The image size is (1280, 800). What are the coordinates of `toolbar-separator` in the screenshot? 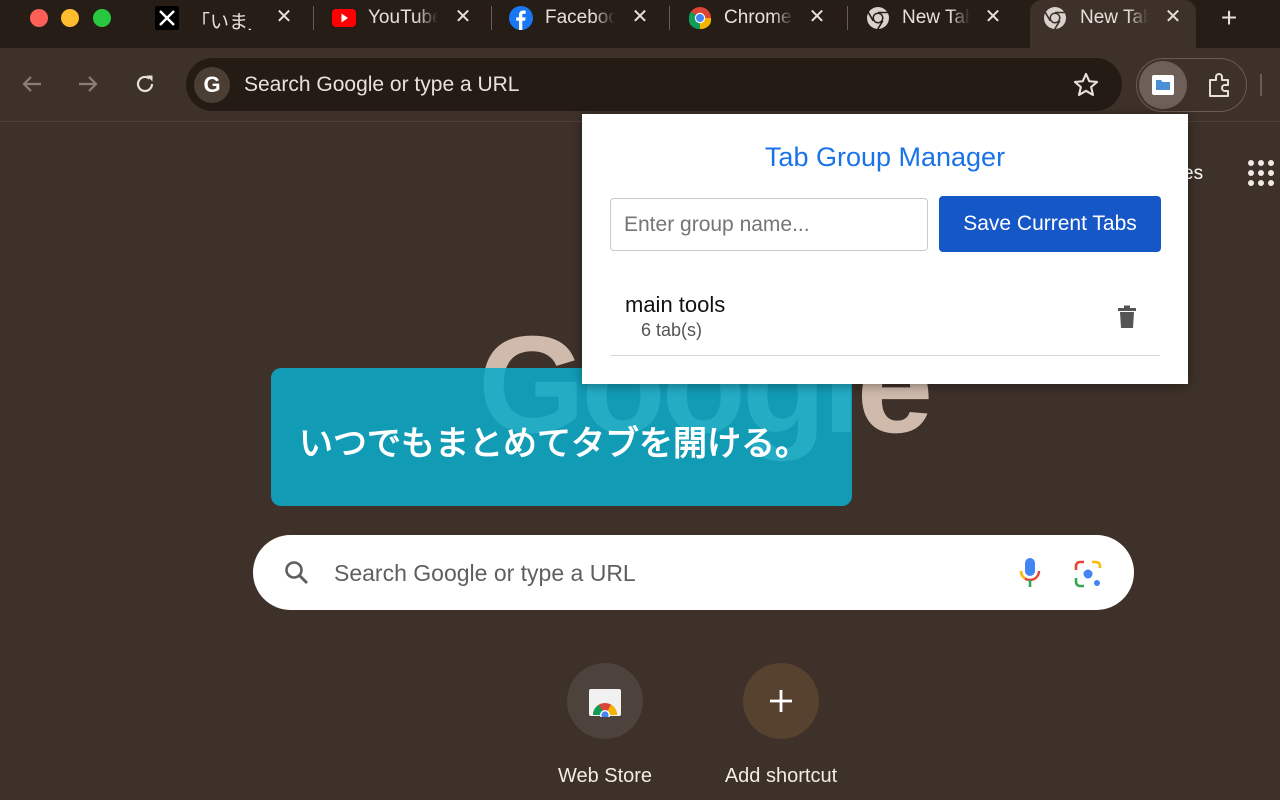 It's located at (1261, 85).